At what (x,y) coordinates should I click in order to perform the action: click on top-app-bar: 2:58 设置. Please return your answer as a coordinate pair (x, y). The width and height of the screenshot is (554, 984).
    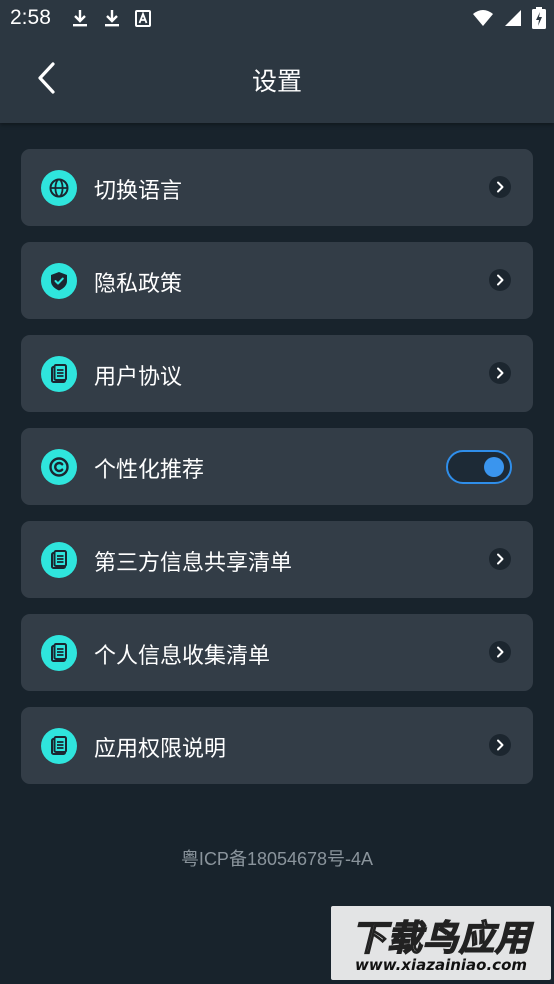
    Looking at the image, I should click on (277, 61).